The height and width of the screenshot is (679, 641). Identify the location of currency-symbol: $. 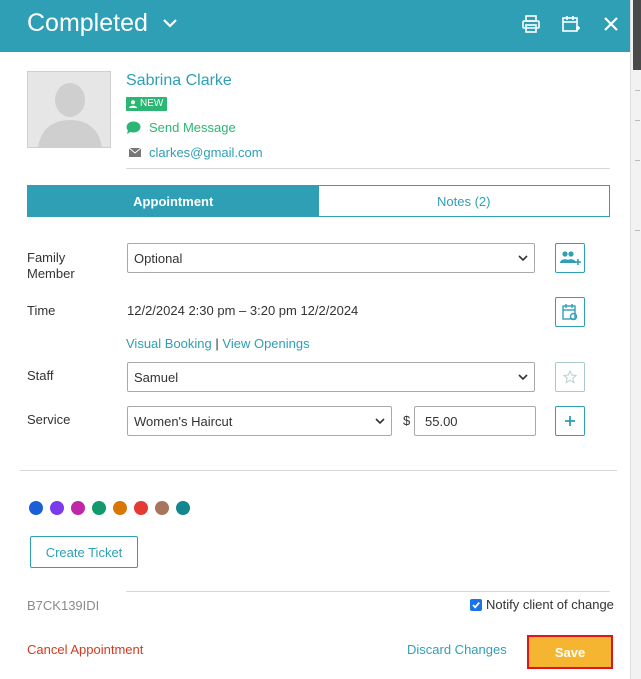
(407, 420).